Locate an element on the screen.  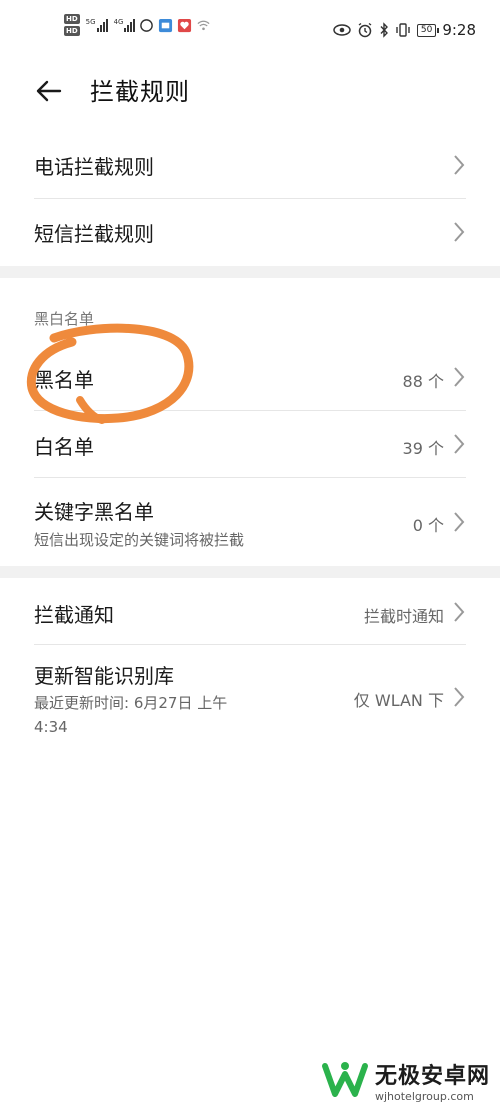
section-header-blackwhite: 黑白名单 is located at coordinates (64, 319).